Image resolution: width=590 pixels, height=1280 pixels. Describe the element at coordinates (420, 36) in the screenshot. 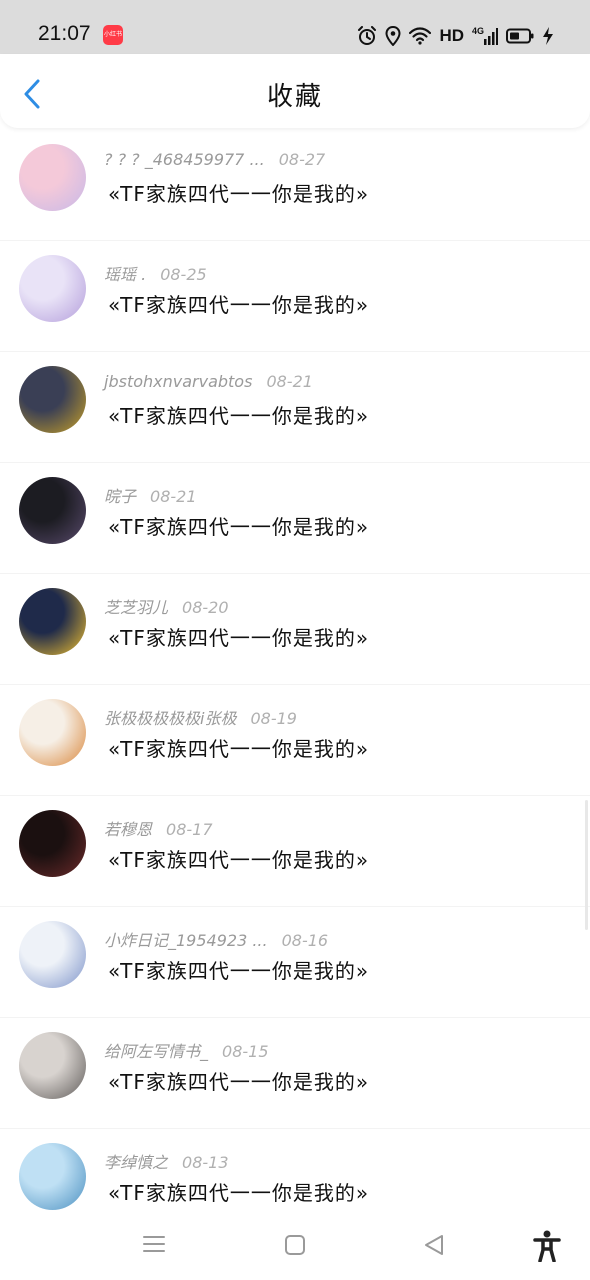

I see `wifi-icon` at that location.